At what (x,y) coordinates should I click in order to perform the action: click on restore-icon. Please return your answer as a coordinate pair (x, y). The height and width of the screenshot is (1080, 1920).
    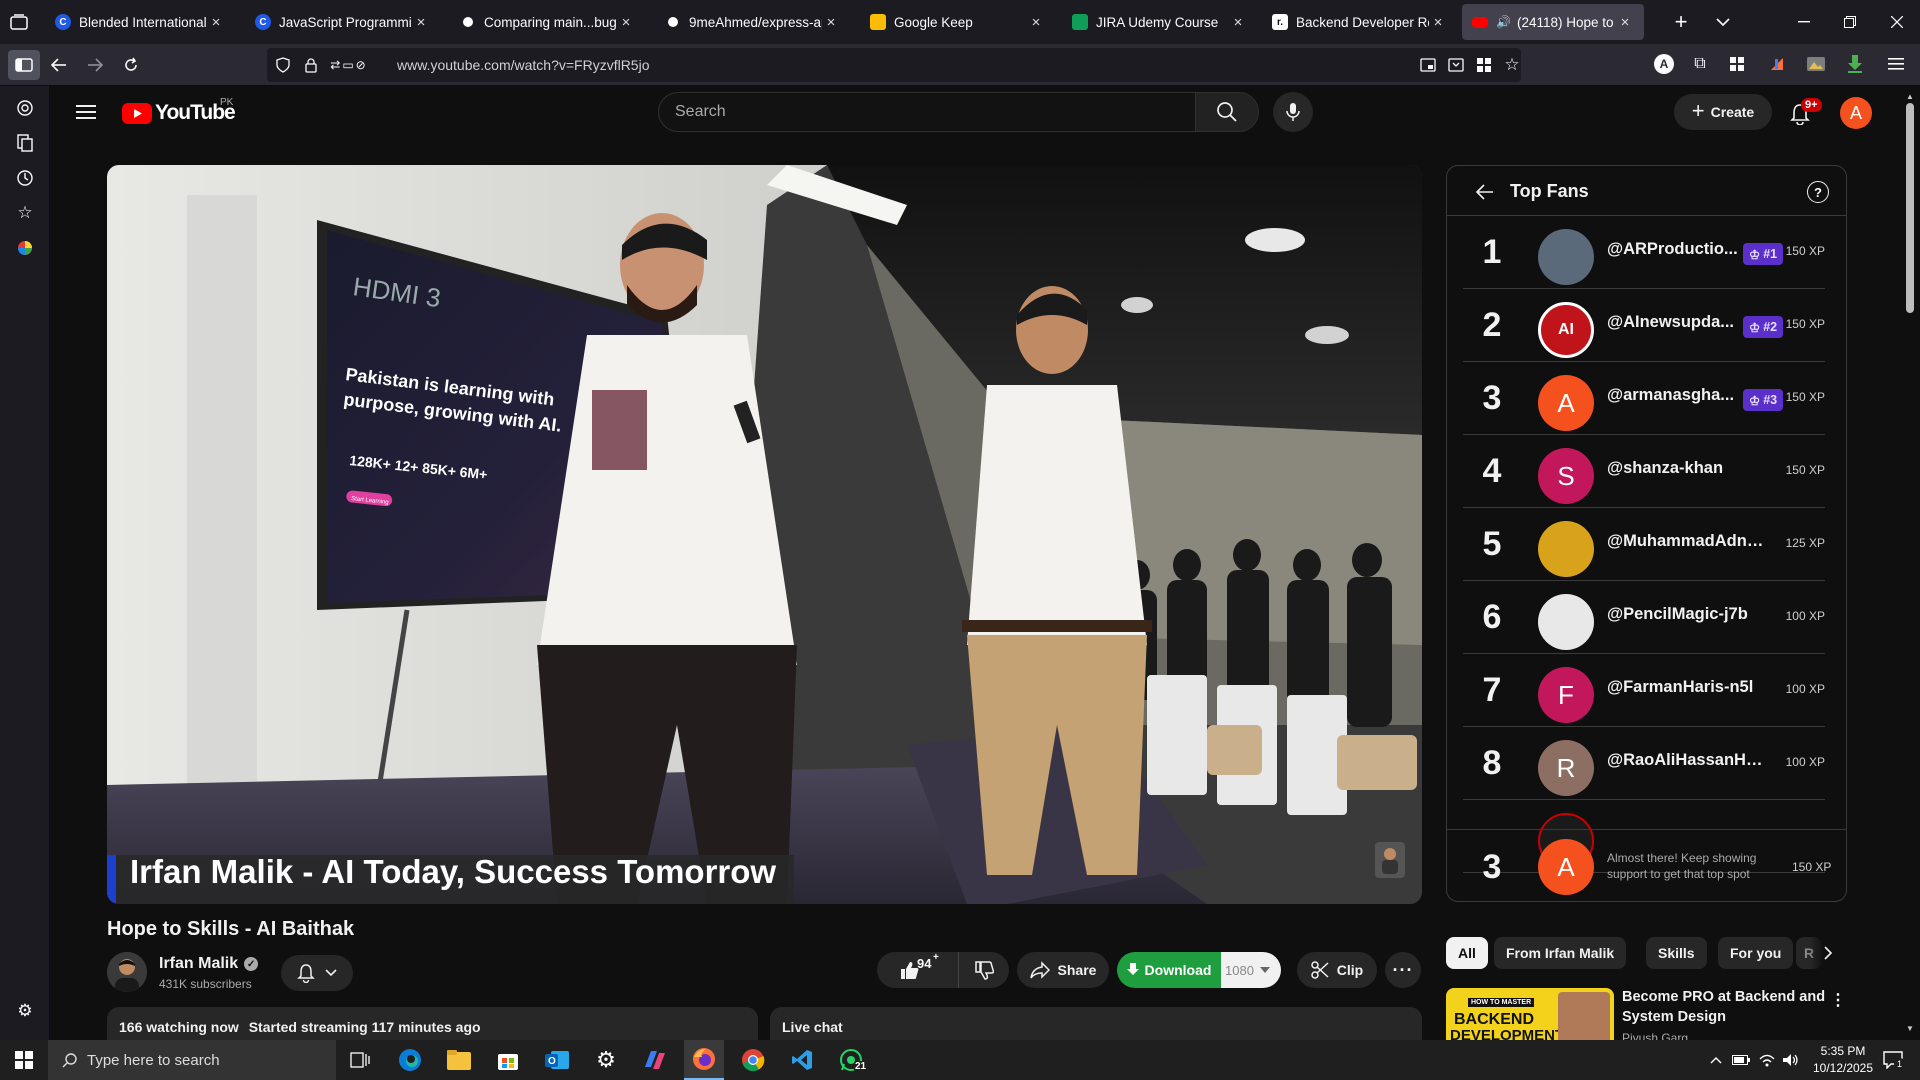
    Looking at the image, I should click on (1850, 22).